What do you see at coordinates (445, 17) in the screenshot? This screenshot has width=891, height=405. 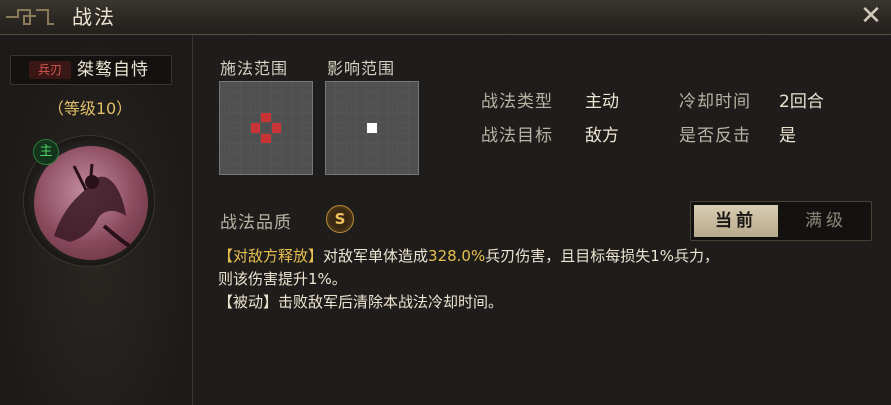 I see `title-bar: 战法 ✕` at bounding box center [445, 17].